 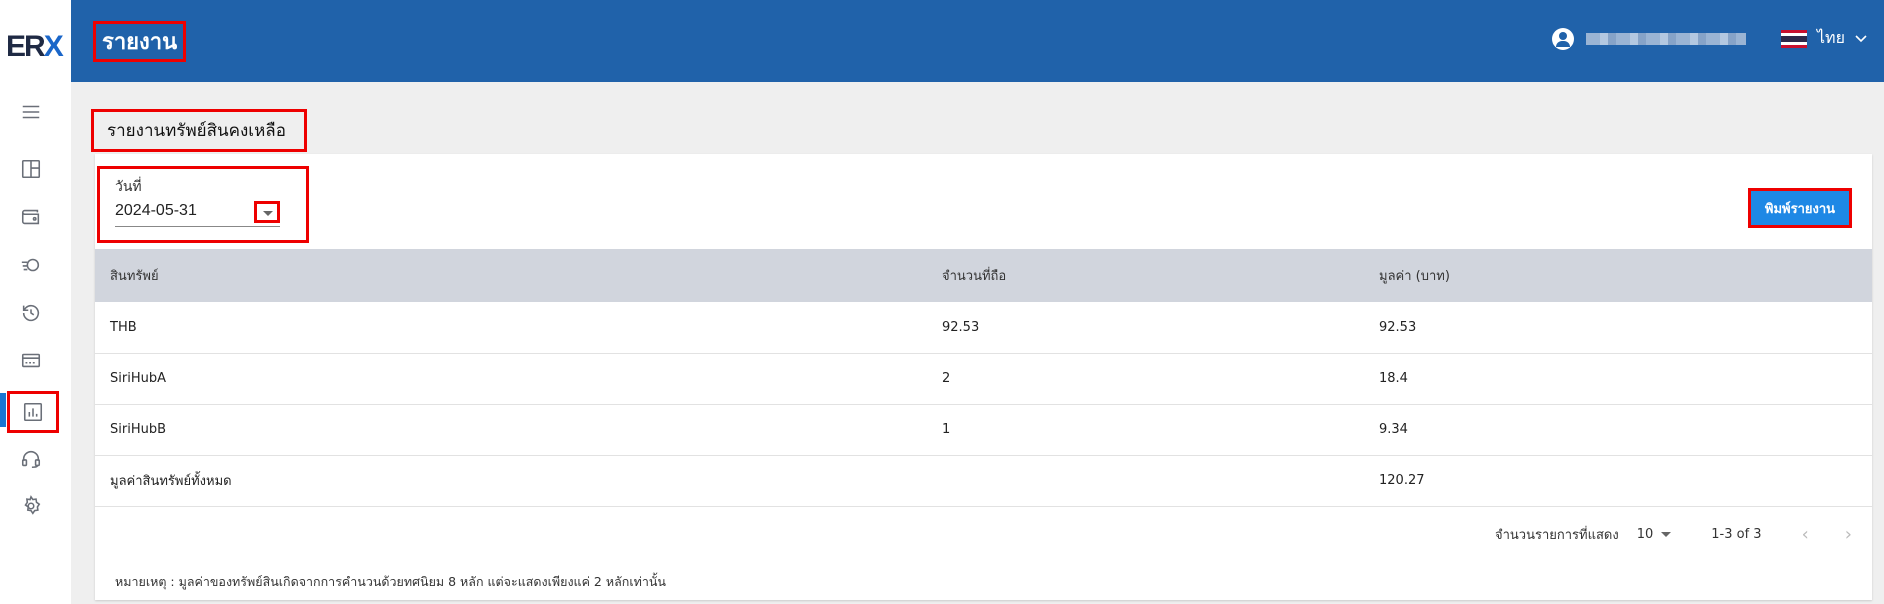 What do you see at coordinates (1393, 378) in the screenshot?
I see `value-cell: 18.4` at bounding box center [1393, 378].